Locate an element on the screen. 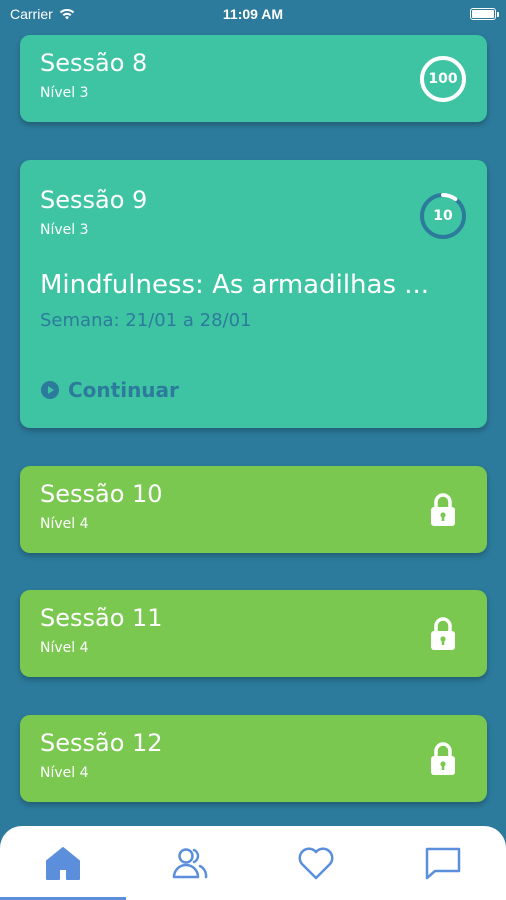 The width and height of the screenshot is (506, 900). progress-label: 100 is located at coordinates (443, 79).